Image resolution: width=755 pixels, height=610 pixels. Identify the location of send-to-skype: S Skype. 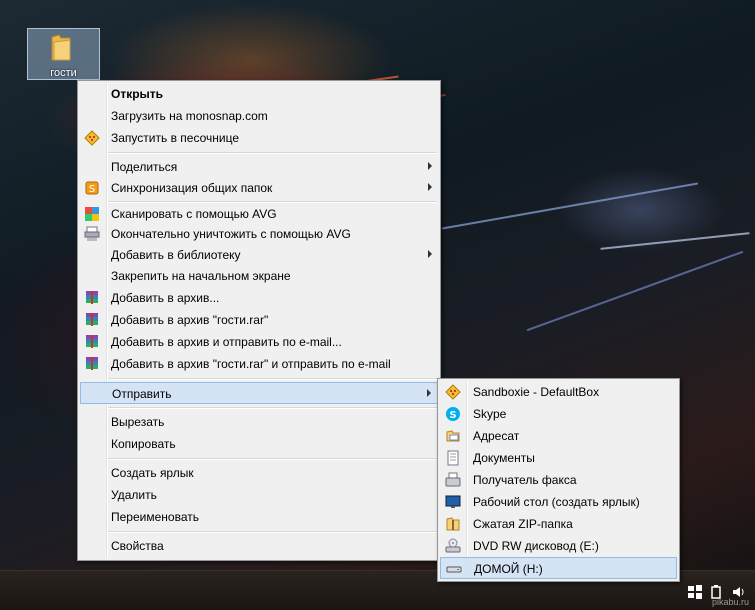
(558, 414).